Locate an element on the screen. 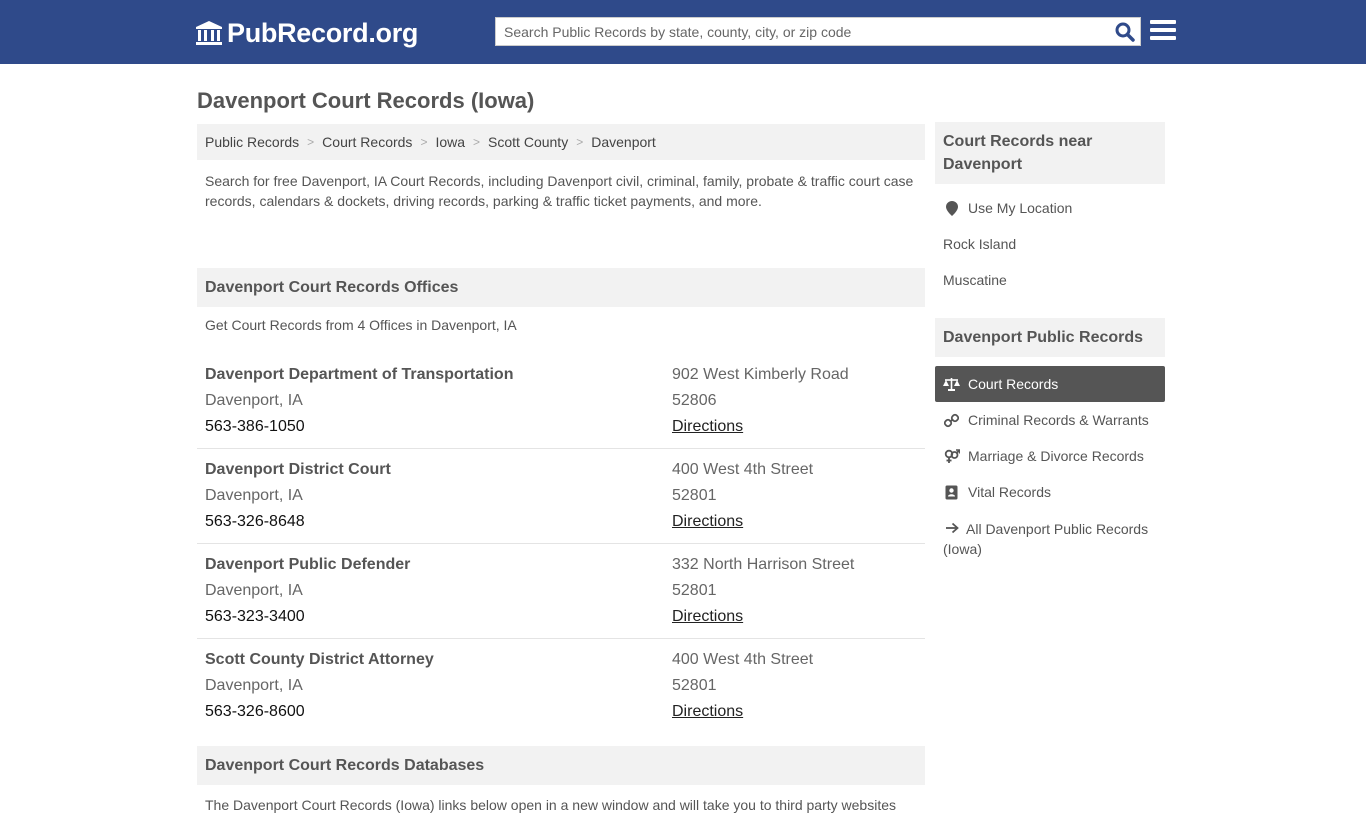 The image size is (1366, 813). databases-section-title: Davenport Court Records Databases is located at coordinates (561, 765).